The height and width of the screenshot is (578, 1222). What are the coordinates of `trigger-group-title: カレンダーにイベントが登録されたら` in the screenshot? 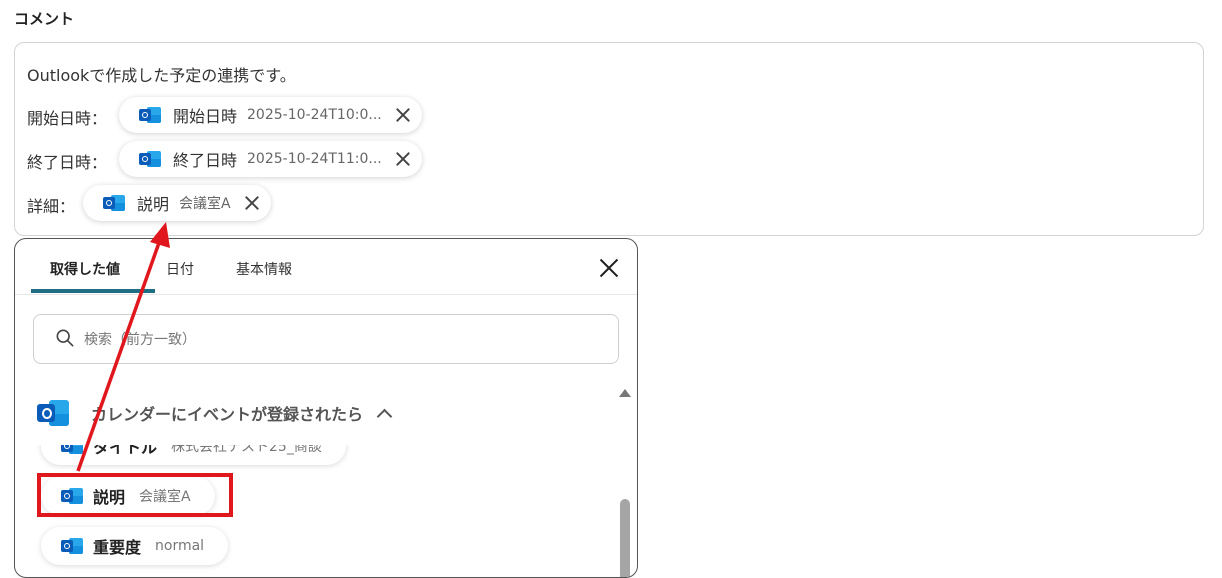 It's located at (227, 414).